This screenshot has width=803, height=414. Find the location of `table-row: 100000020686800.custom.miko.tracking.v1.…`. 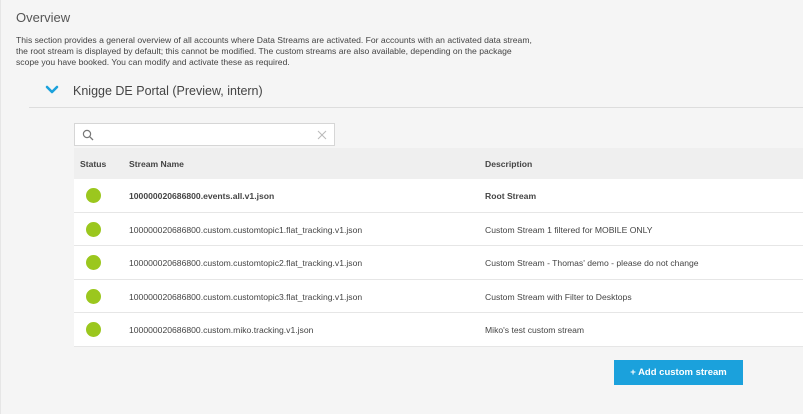

table-row: 100000020686800.custom.miko.tracking.v1.… is located at coordinates (438, 330).